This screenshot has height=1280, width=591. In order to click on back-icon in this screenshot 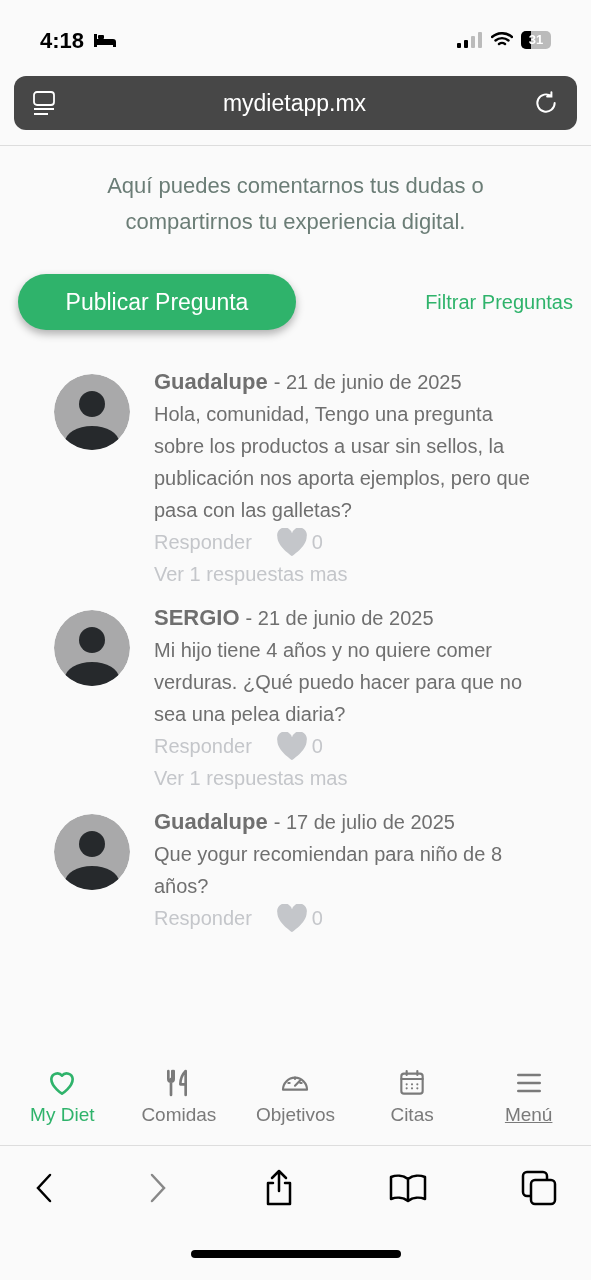, I will do `click(44, 1188)`.